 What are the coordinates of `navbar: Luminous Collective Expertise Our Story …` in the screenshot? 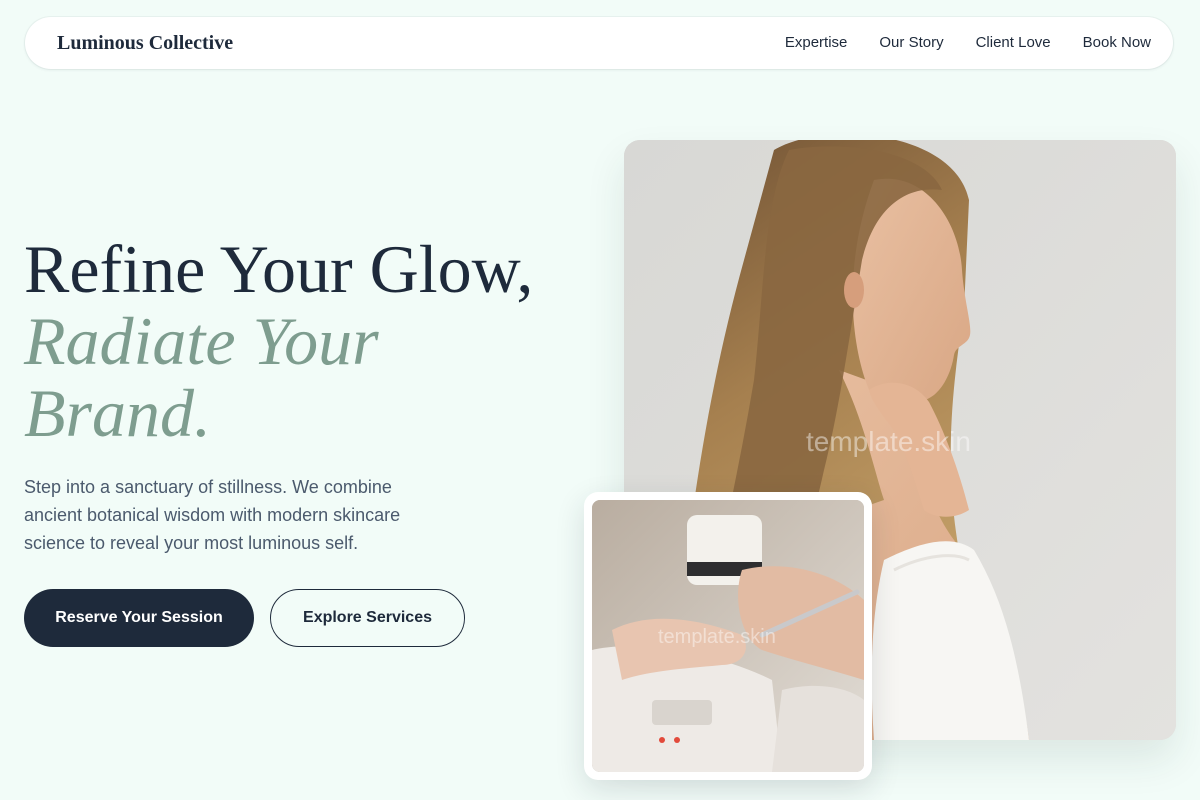 It's located at (599, 43).